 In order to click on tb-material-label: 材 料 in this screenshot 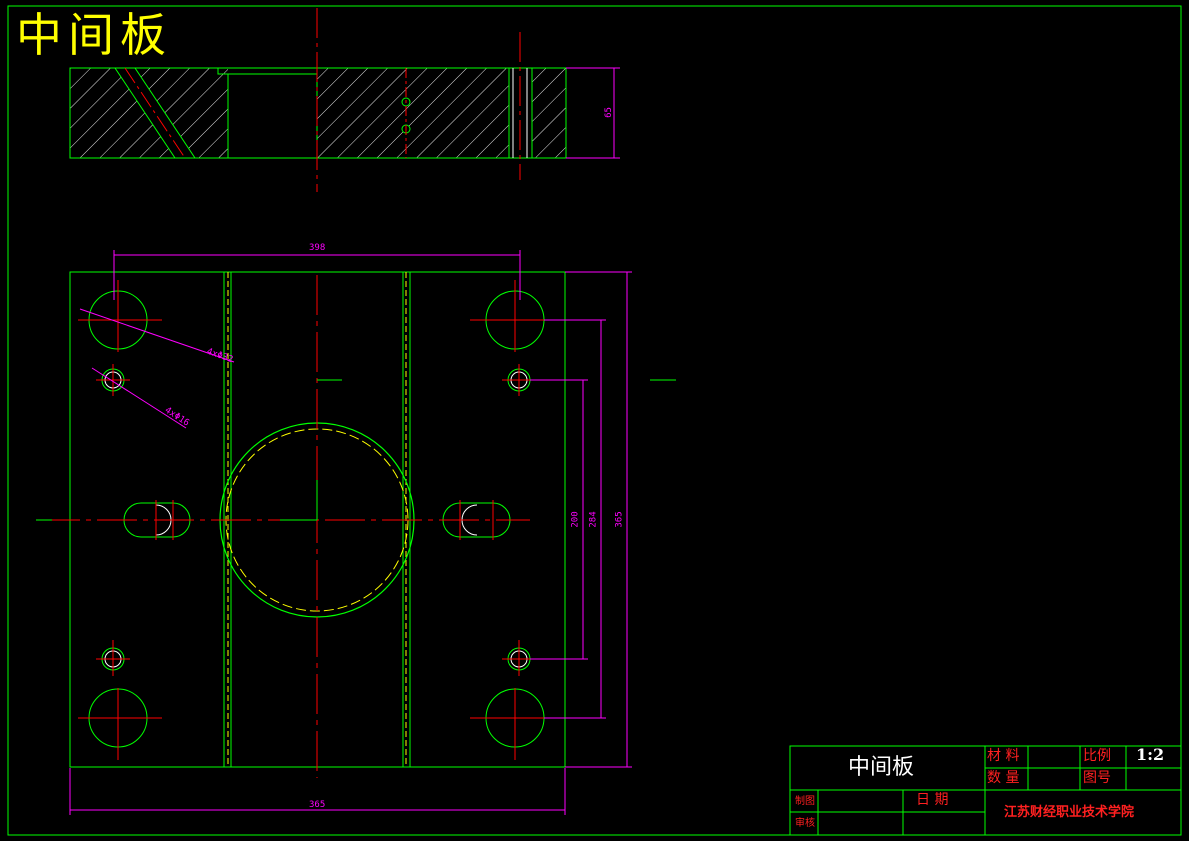, I will do `click(1003, 756)`.